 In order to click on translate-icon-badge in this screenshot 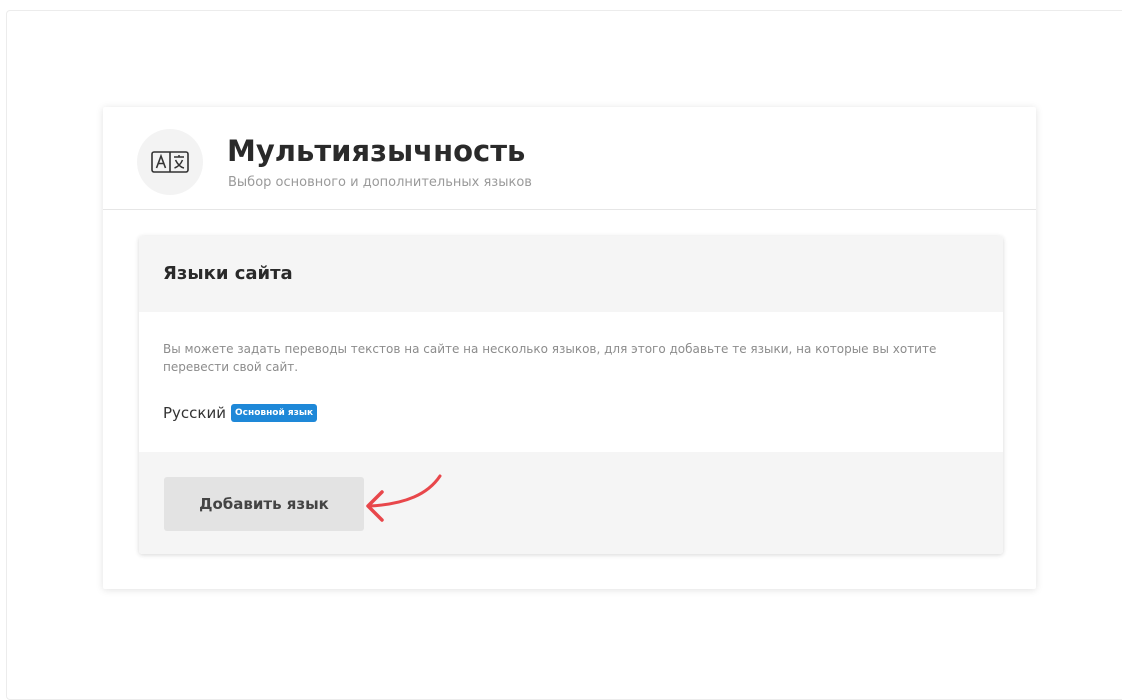, I will do `click(170, 162)`.